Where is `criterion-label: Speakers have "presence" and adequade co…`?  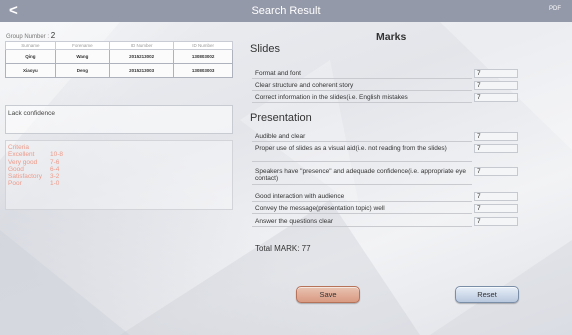 criterion-label: Speakers have "presence" and adequade co… is located at coordinates (360, 175).